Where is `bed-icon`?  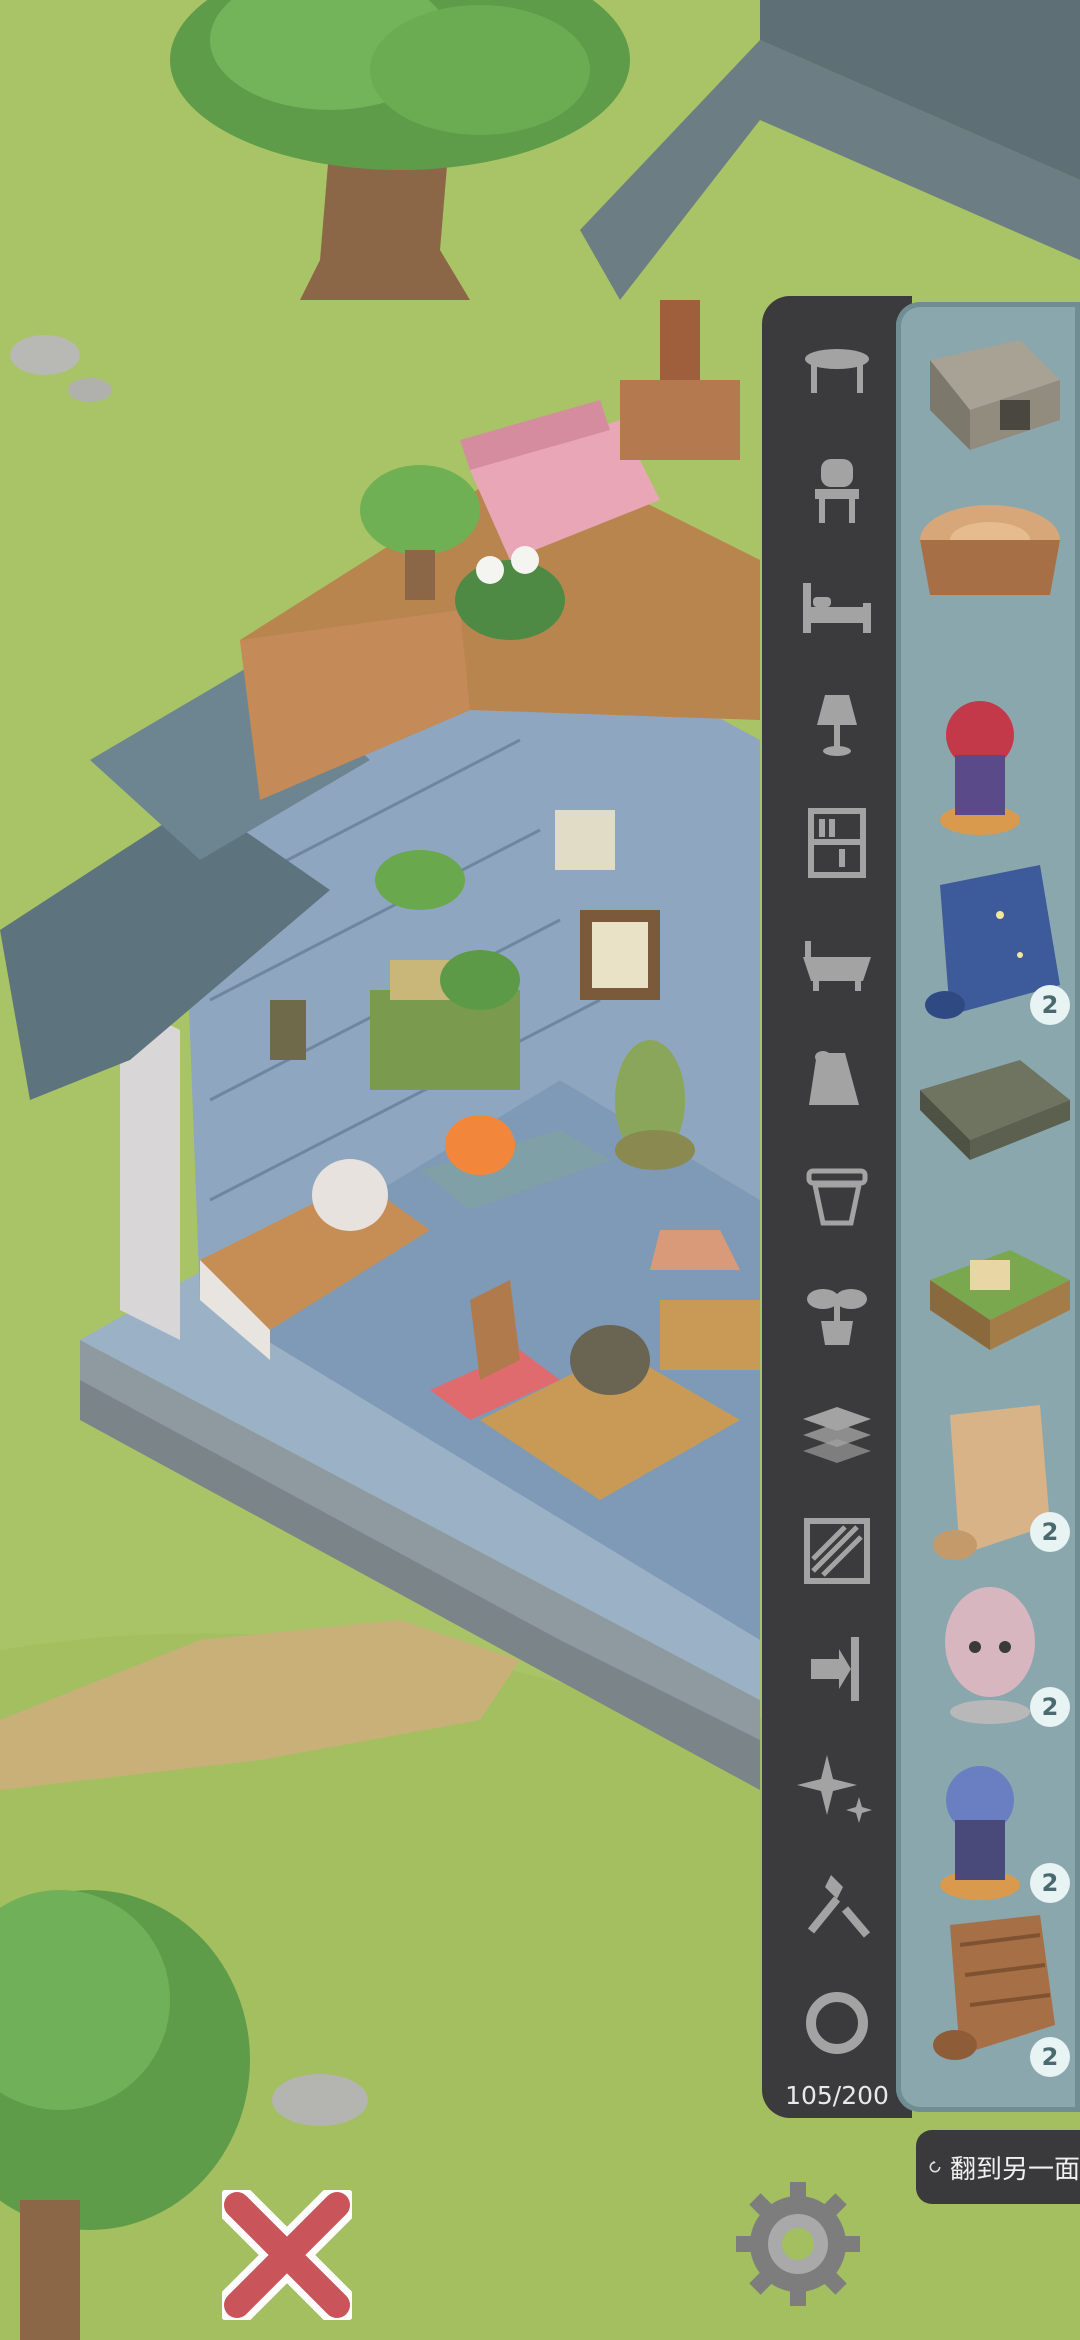 bed-icon is located at coordinates (837, 608).